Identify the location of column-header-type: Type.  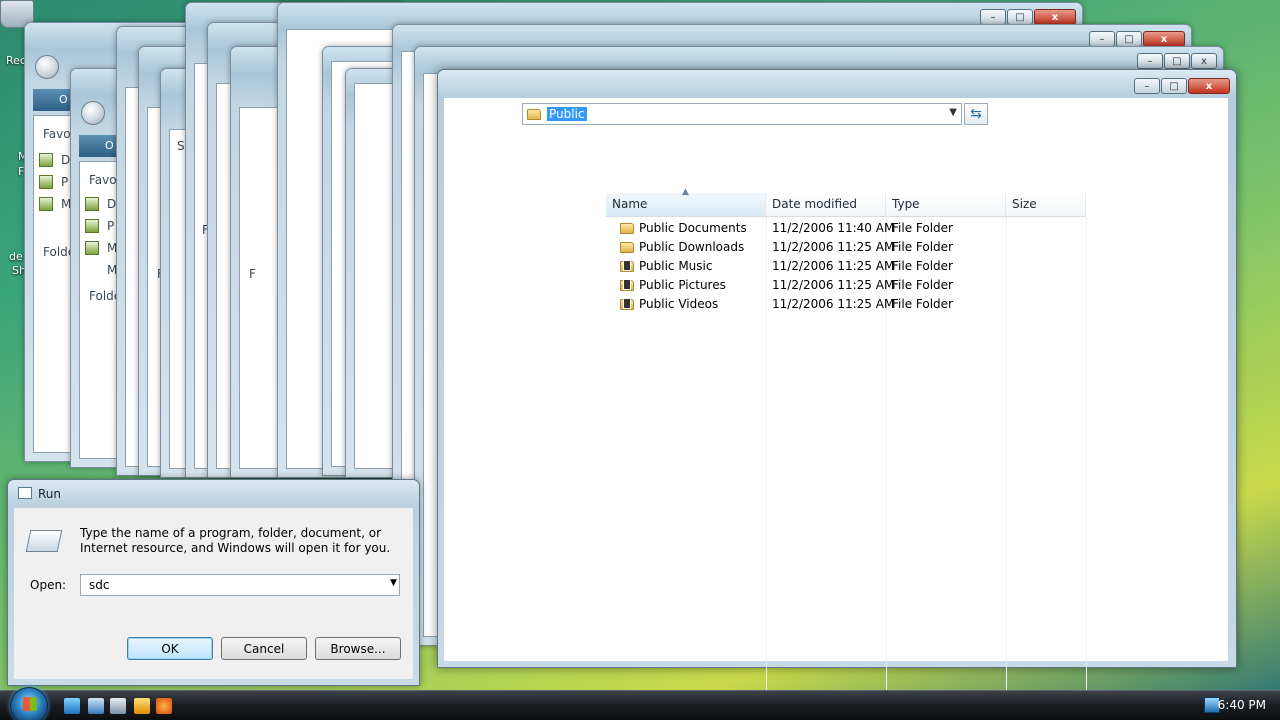
(946, 205).